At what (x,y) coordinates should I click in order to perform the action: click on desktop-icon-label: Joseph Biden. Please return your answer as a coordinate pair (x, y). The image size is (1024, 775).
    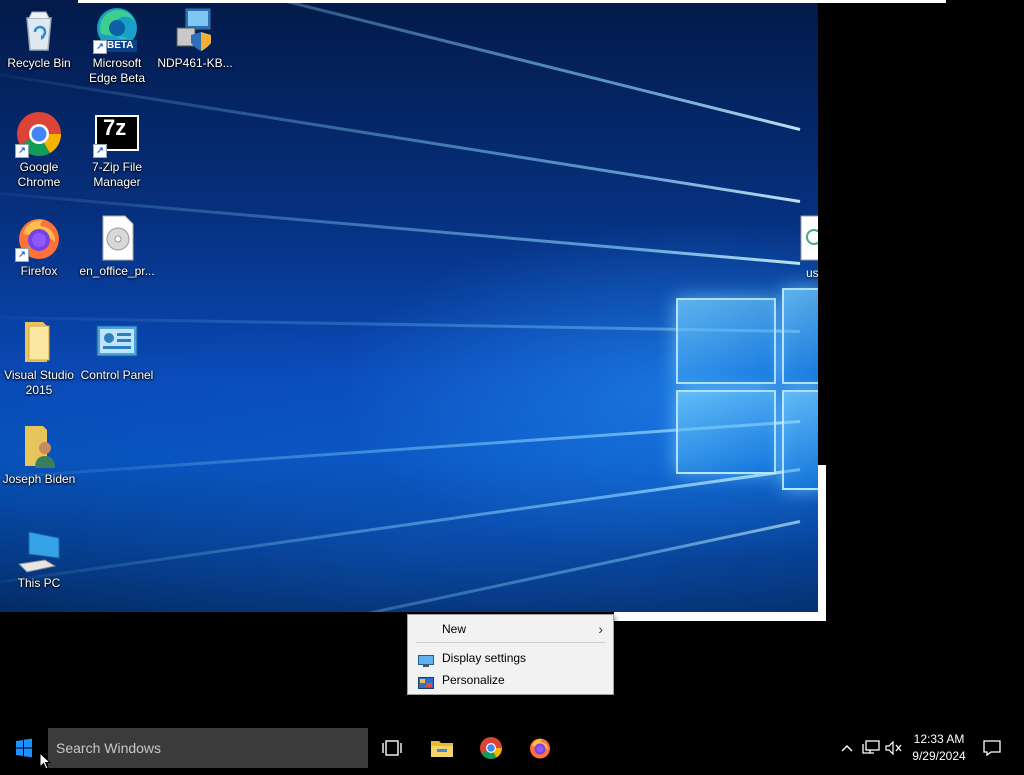
    Looking at the image, I should click on (39, 479).